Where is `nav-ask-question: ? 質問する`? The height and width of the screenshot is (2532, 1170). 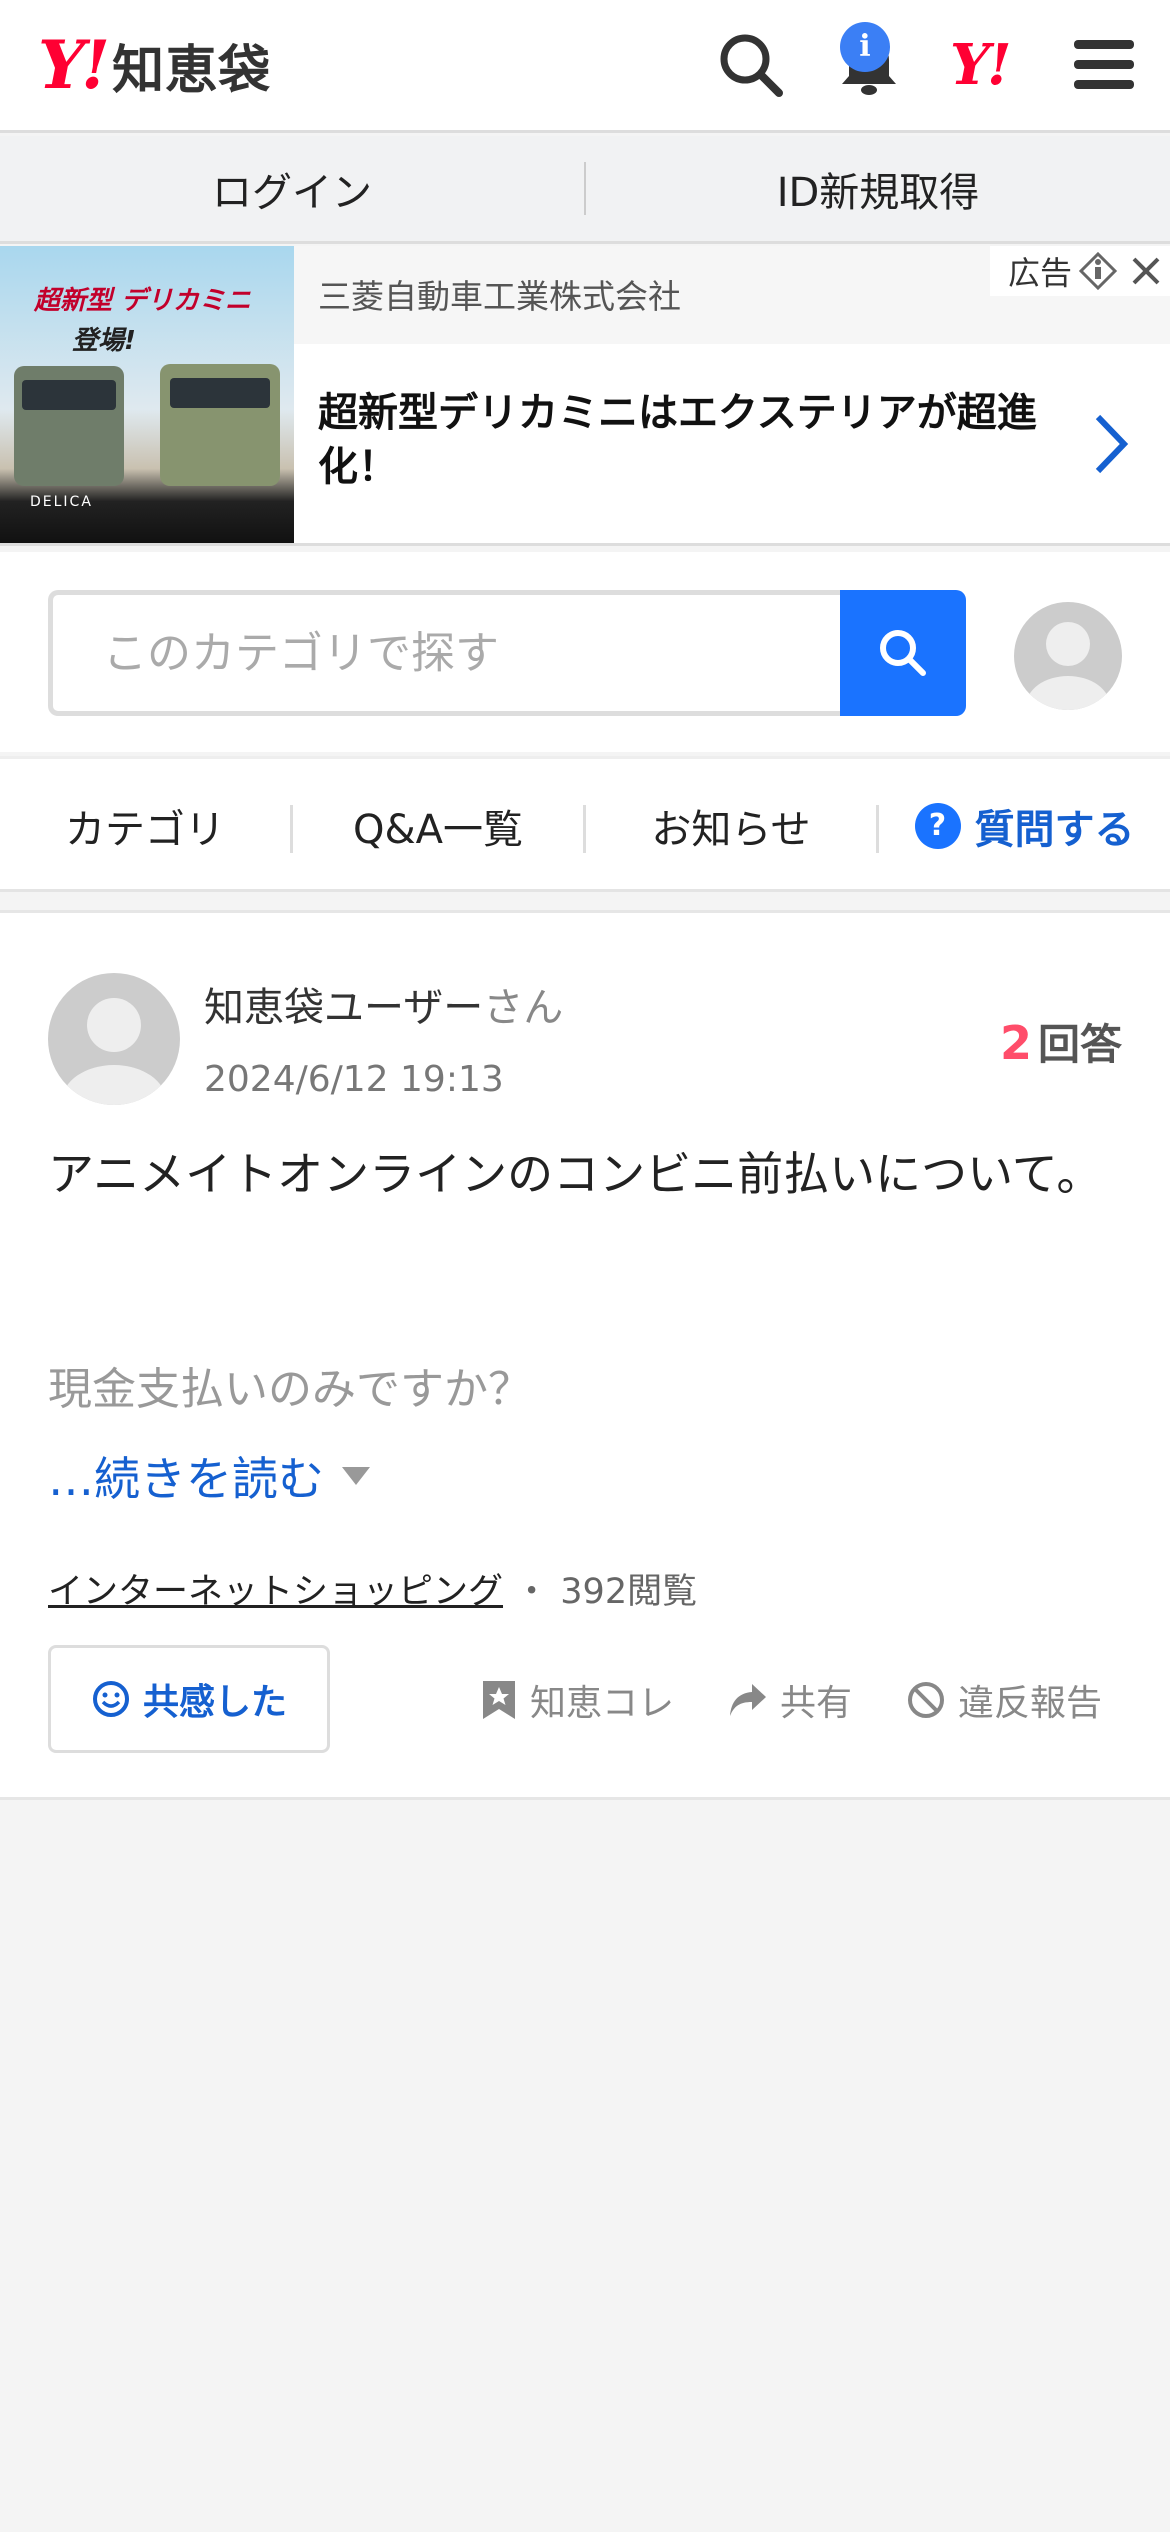 nav-ask-question: ? 質問する is located at coordinates (1024, 825).